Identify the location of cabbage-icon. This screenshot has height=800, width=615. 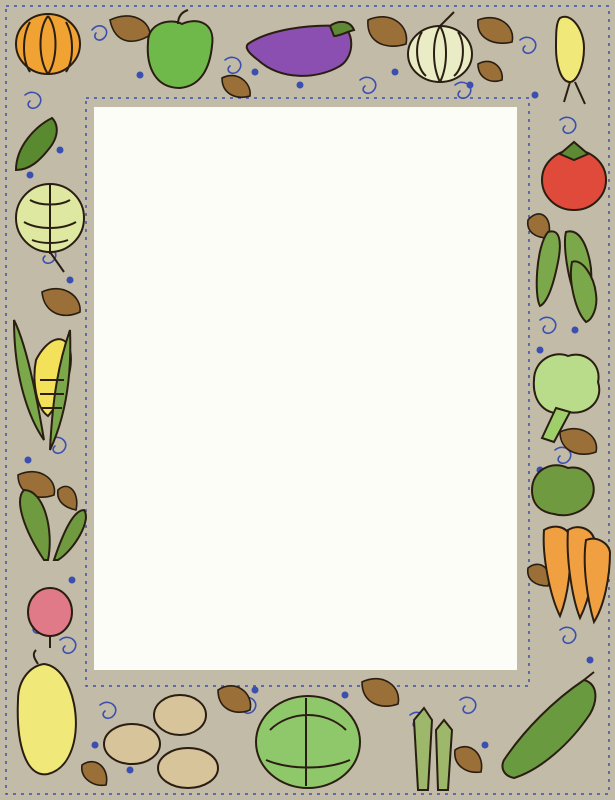
(308, 742).